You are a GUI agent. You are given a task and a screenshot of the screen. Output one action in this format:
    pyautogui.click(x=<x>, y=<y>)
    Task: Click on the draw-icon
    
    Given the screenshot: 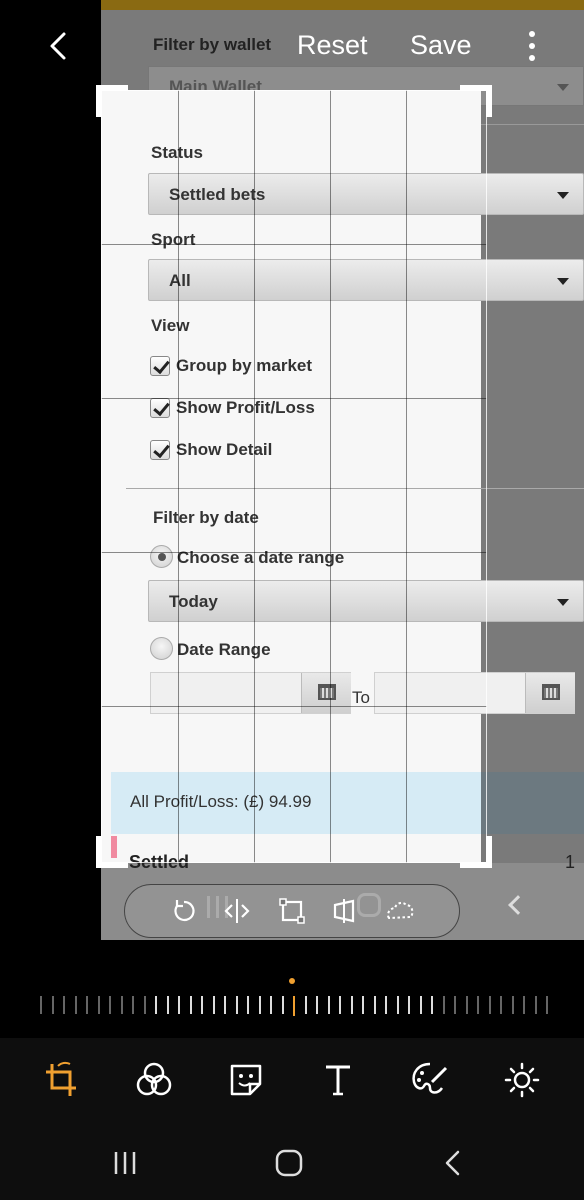 What is the action you would take?
    pyautogui.click(x=430, y=1080)
    